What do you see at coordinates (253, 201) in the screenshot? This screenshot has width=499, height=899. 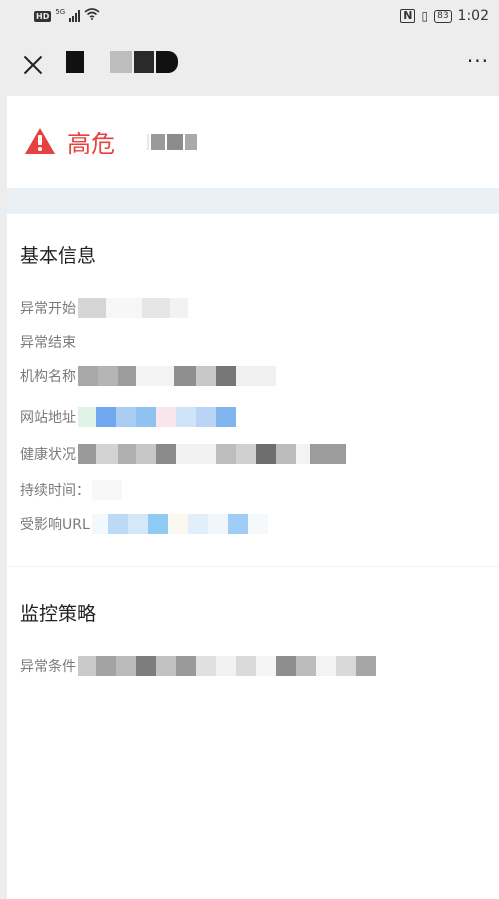 I see `section-divider` at bounding box center [253, 201].